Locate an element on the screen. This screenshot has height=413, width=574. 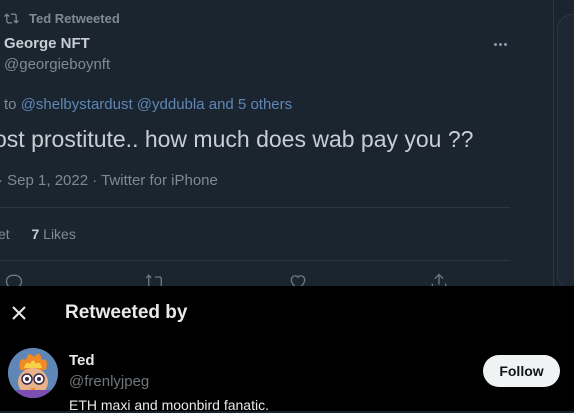
replying-to-others: and 5 others is located at coordinates (248, 104).